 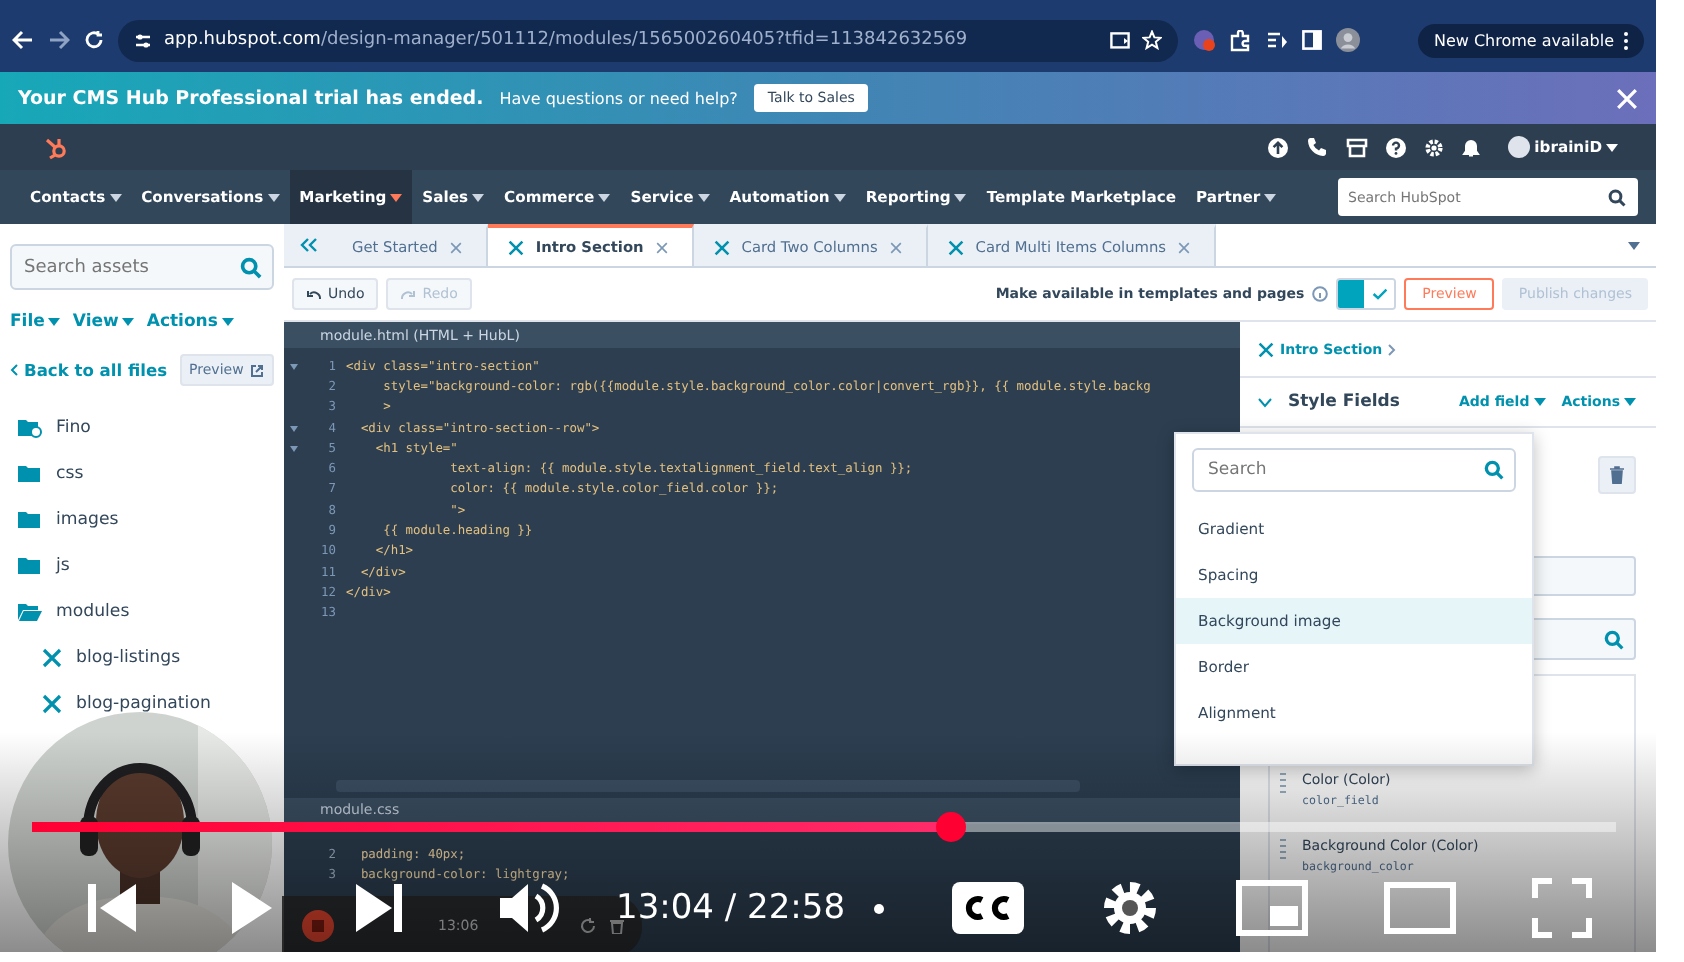 What do you see at coordinates (142, 704) in the screenshot?
I see `file-tree-item: blog-pagination` at bounding box center [142, 704].